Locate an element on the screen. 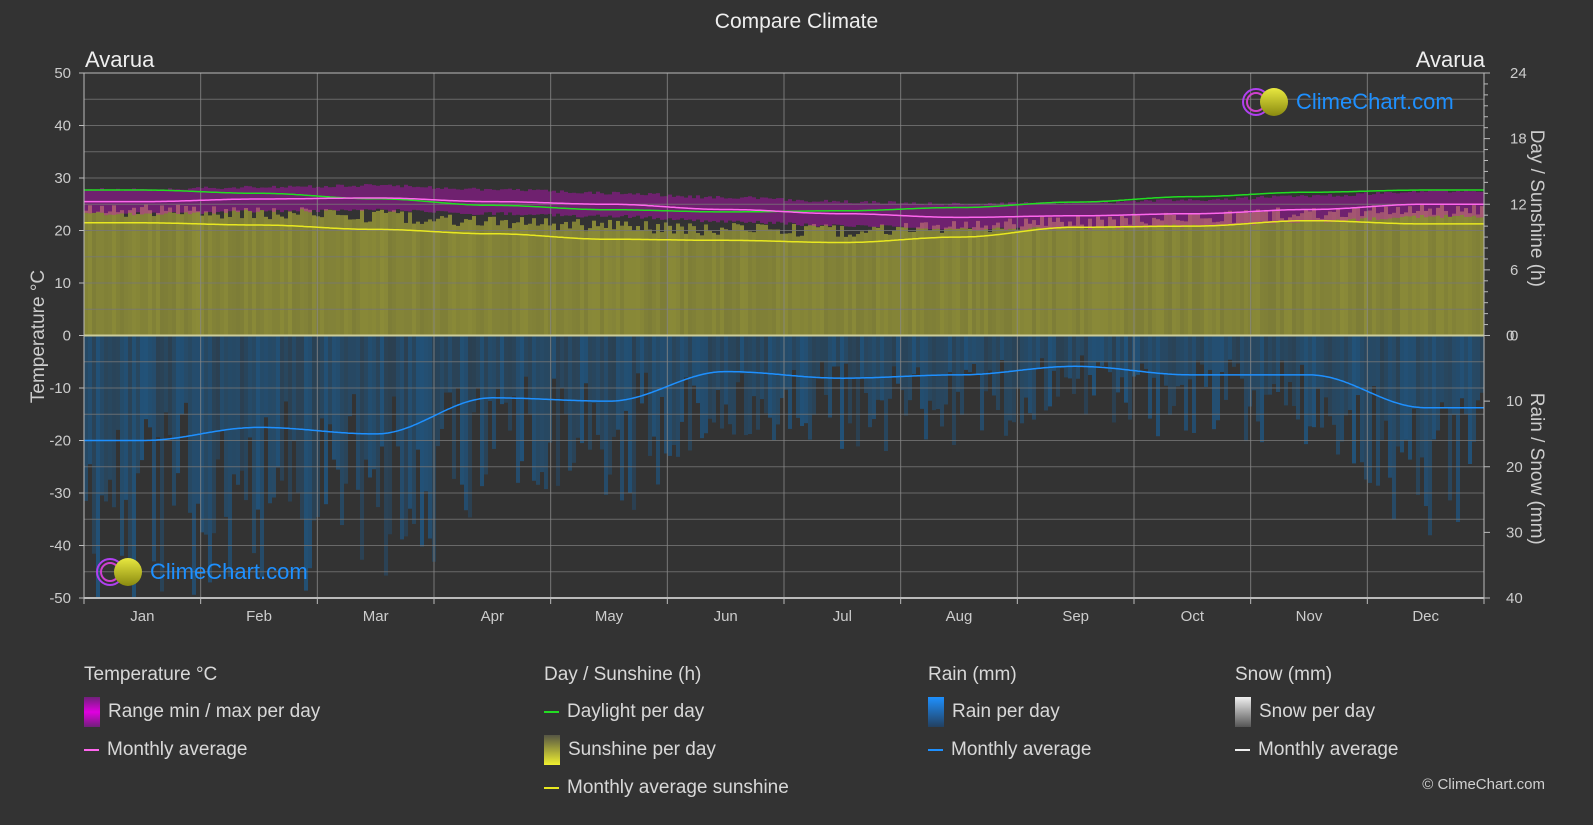 The height and width of the screenshot is (825, 1593). copyright: © ClimeChart.com is located at coordinates (1483, 784).